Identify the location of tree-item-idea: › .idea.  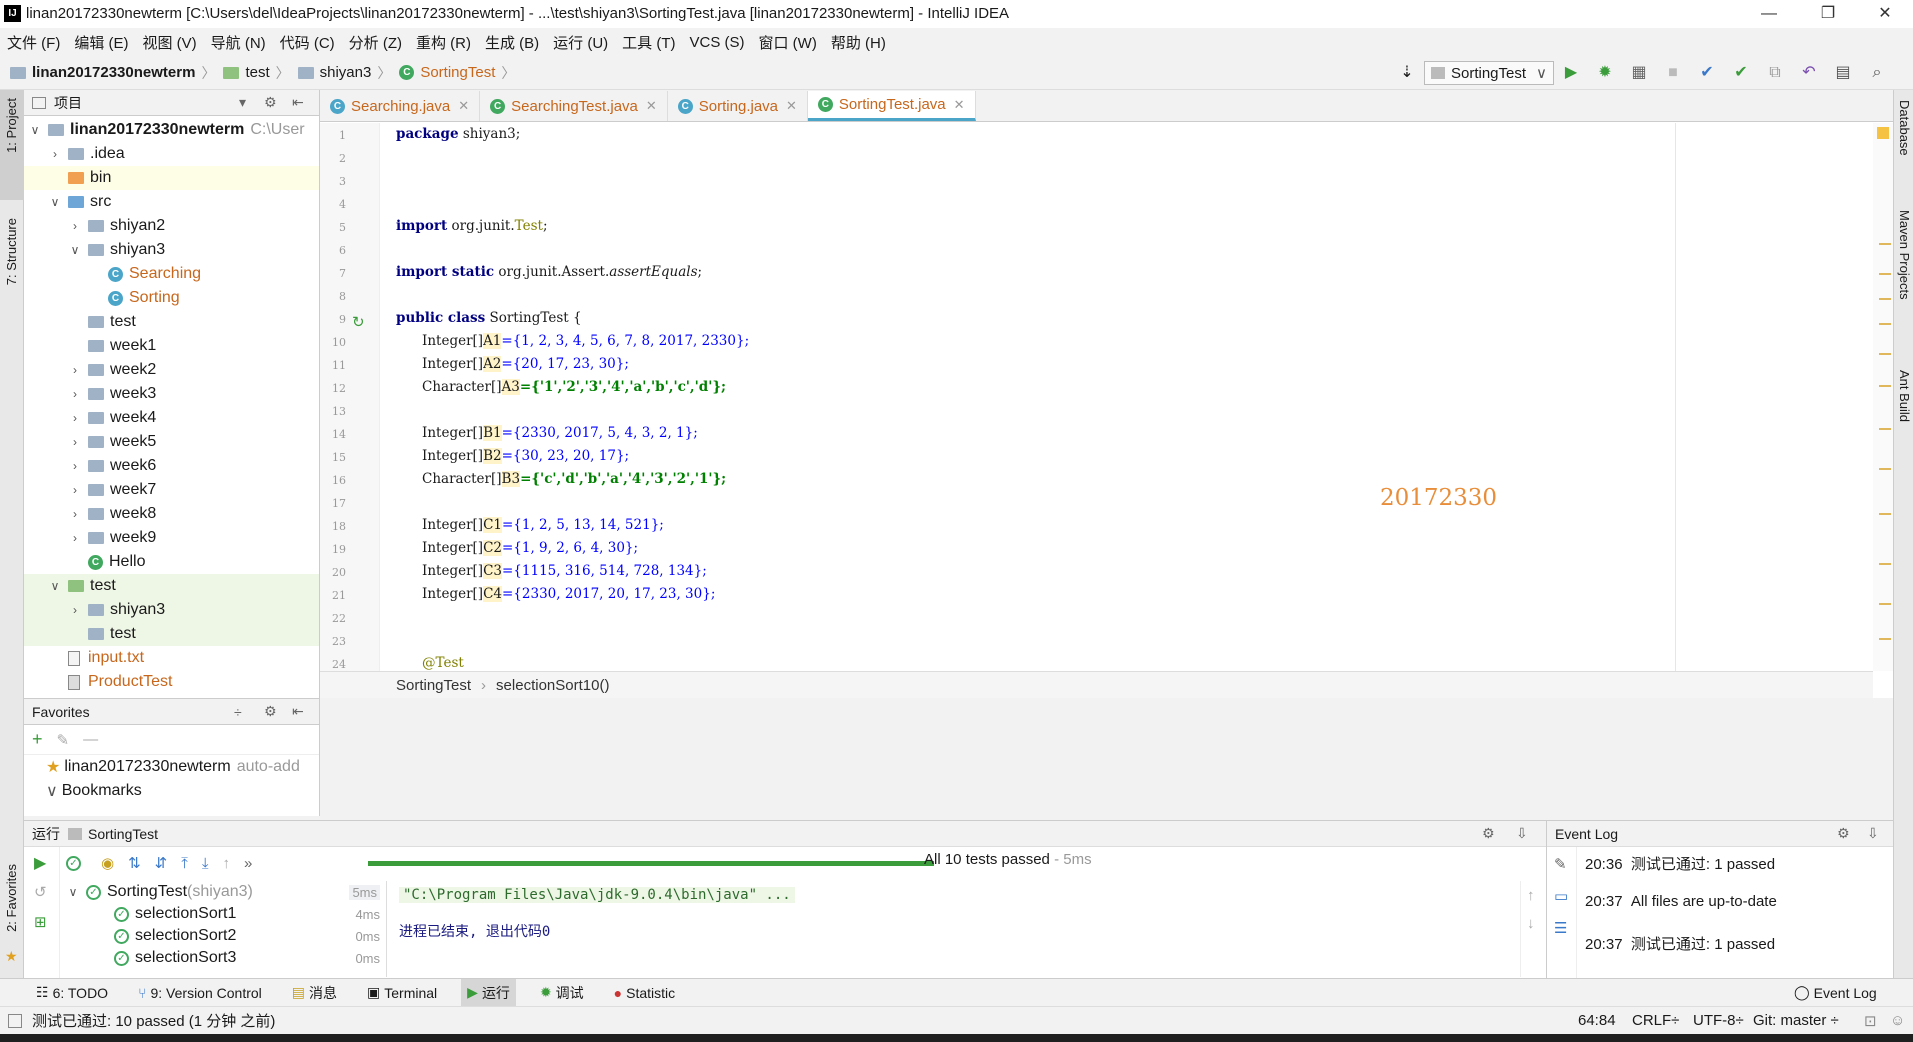
(171, 154).